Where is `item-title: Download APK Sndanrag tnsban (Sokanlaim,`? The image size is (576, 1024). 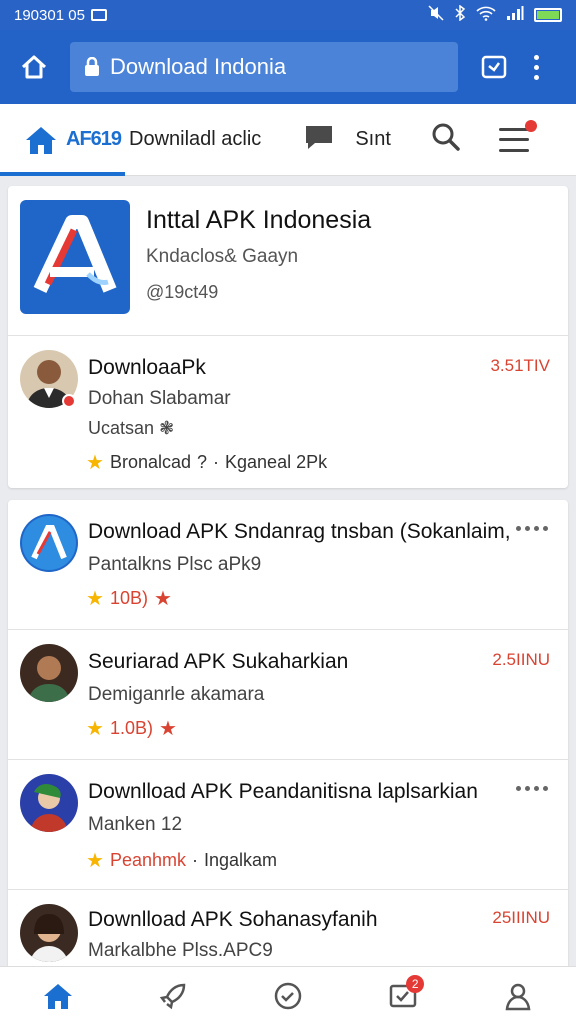
item-title: Download APK Sndanrag tnsban (Sokanlaim, is located at coordinates (299, 531).